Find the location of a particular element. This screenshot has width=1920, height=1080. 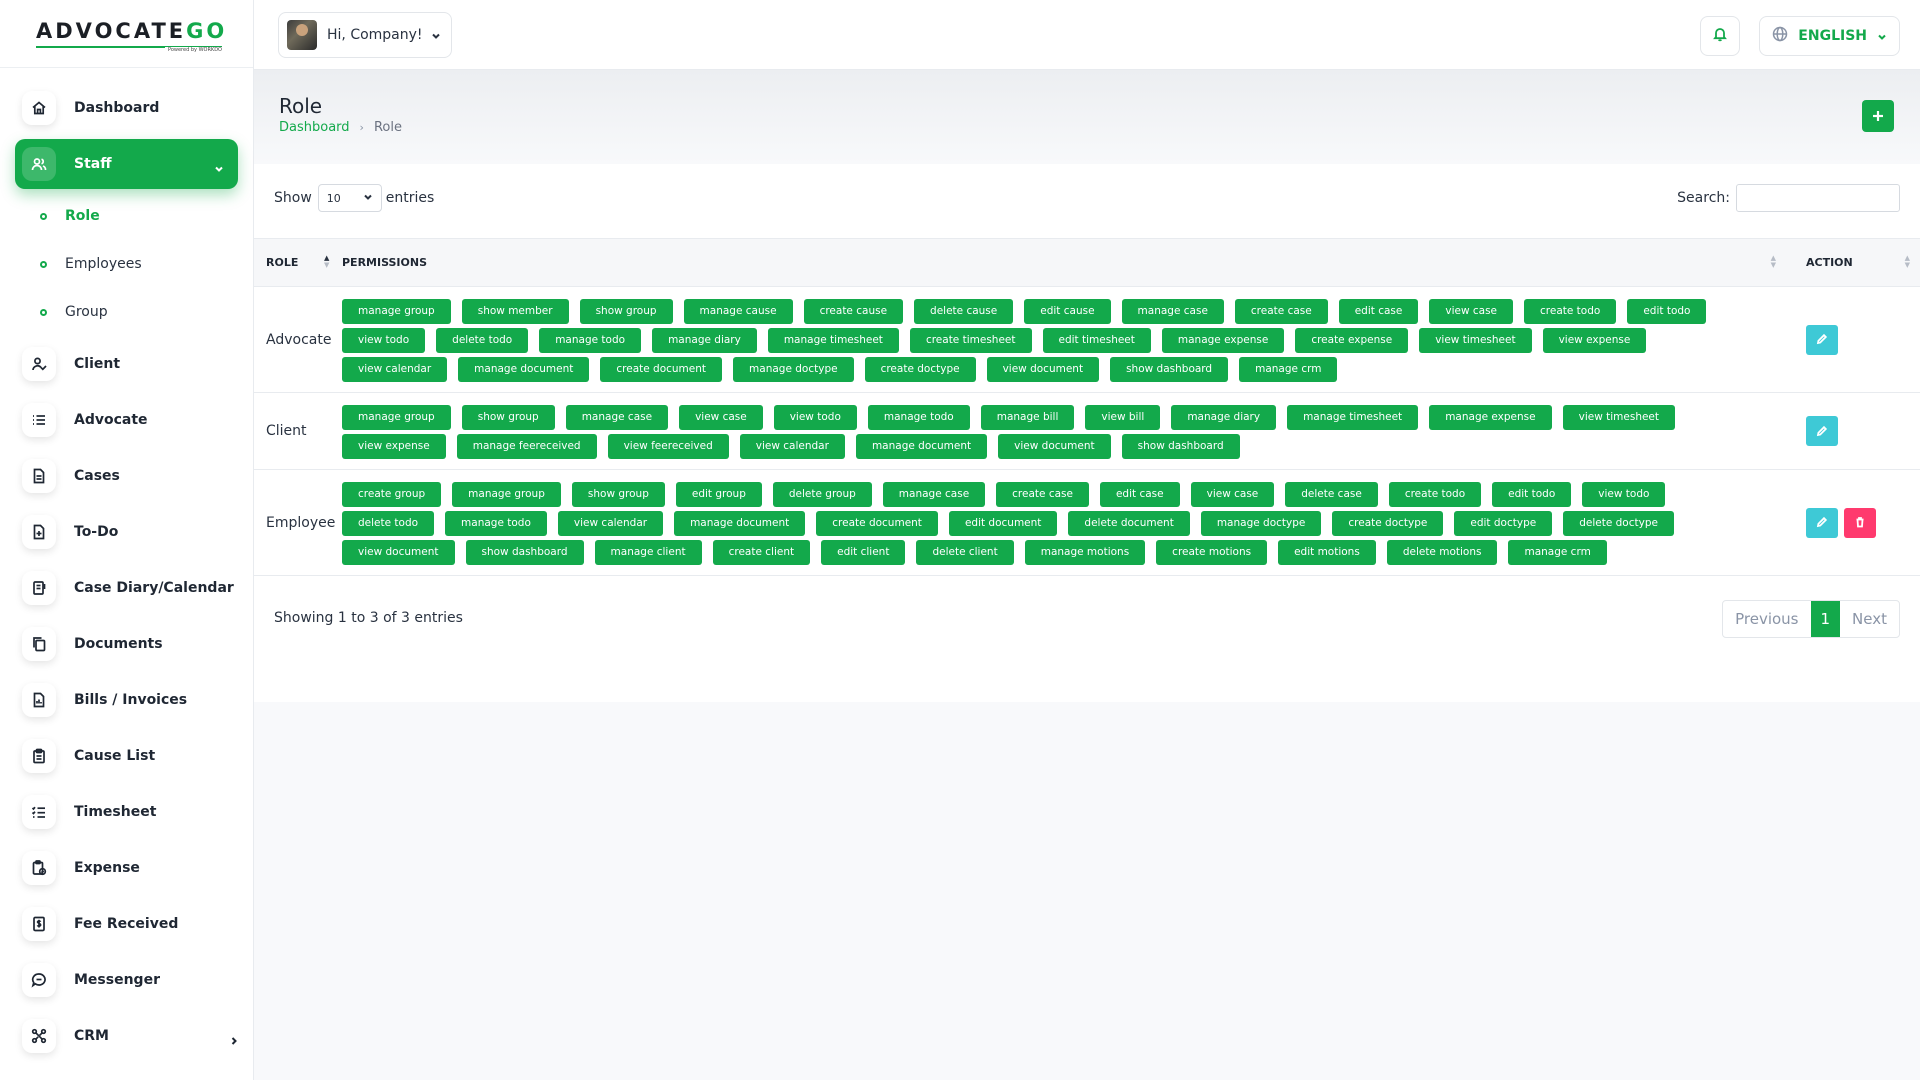

sidebar-item-label: Timesheet is located at coordinates (115, 812).